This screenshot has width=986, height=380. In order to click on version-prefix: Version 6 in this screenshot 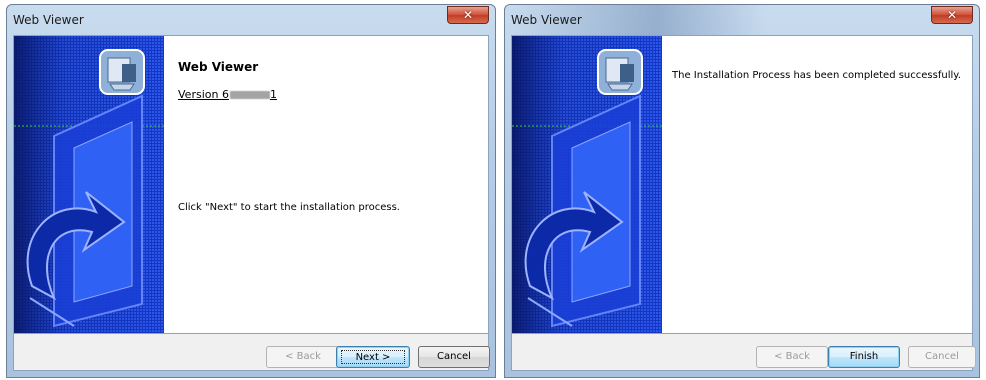, I will do `click(203, 94)`.